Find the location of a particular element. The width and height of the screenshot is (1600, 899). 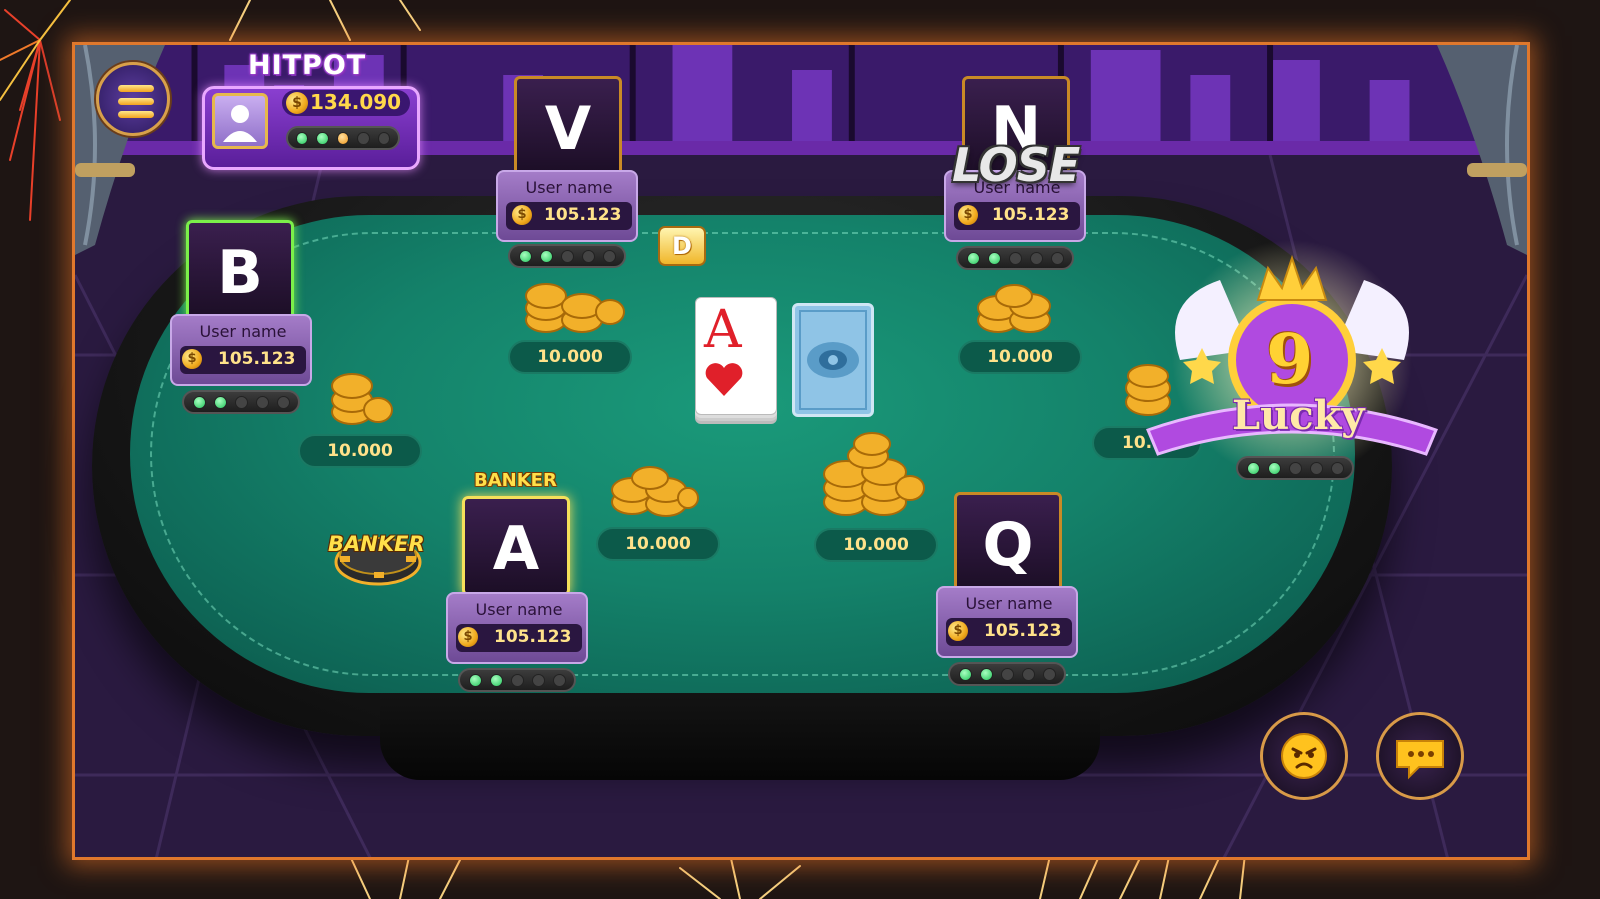

card-face-down is located at coordinates (833, 360).